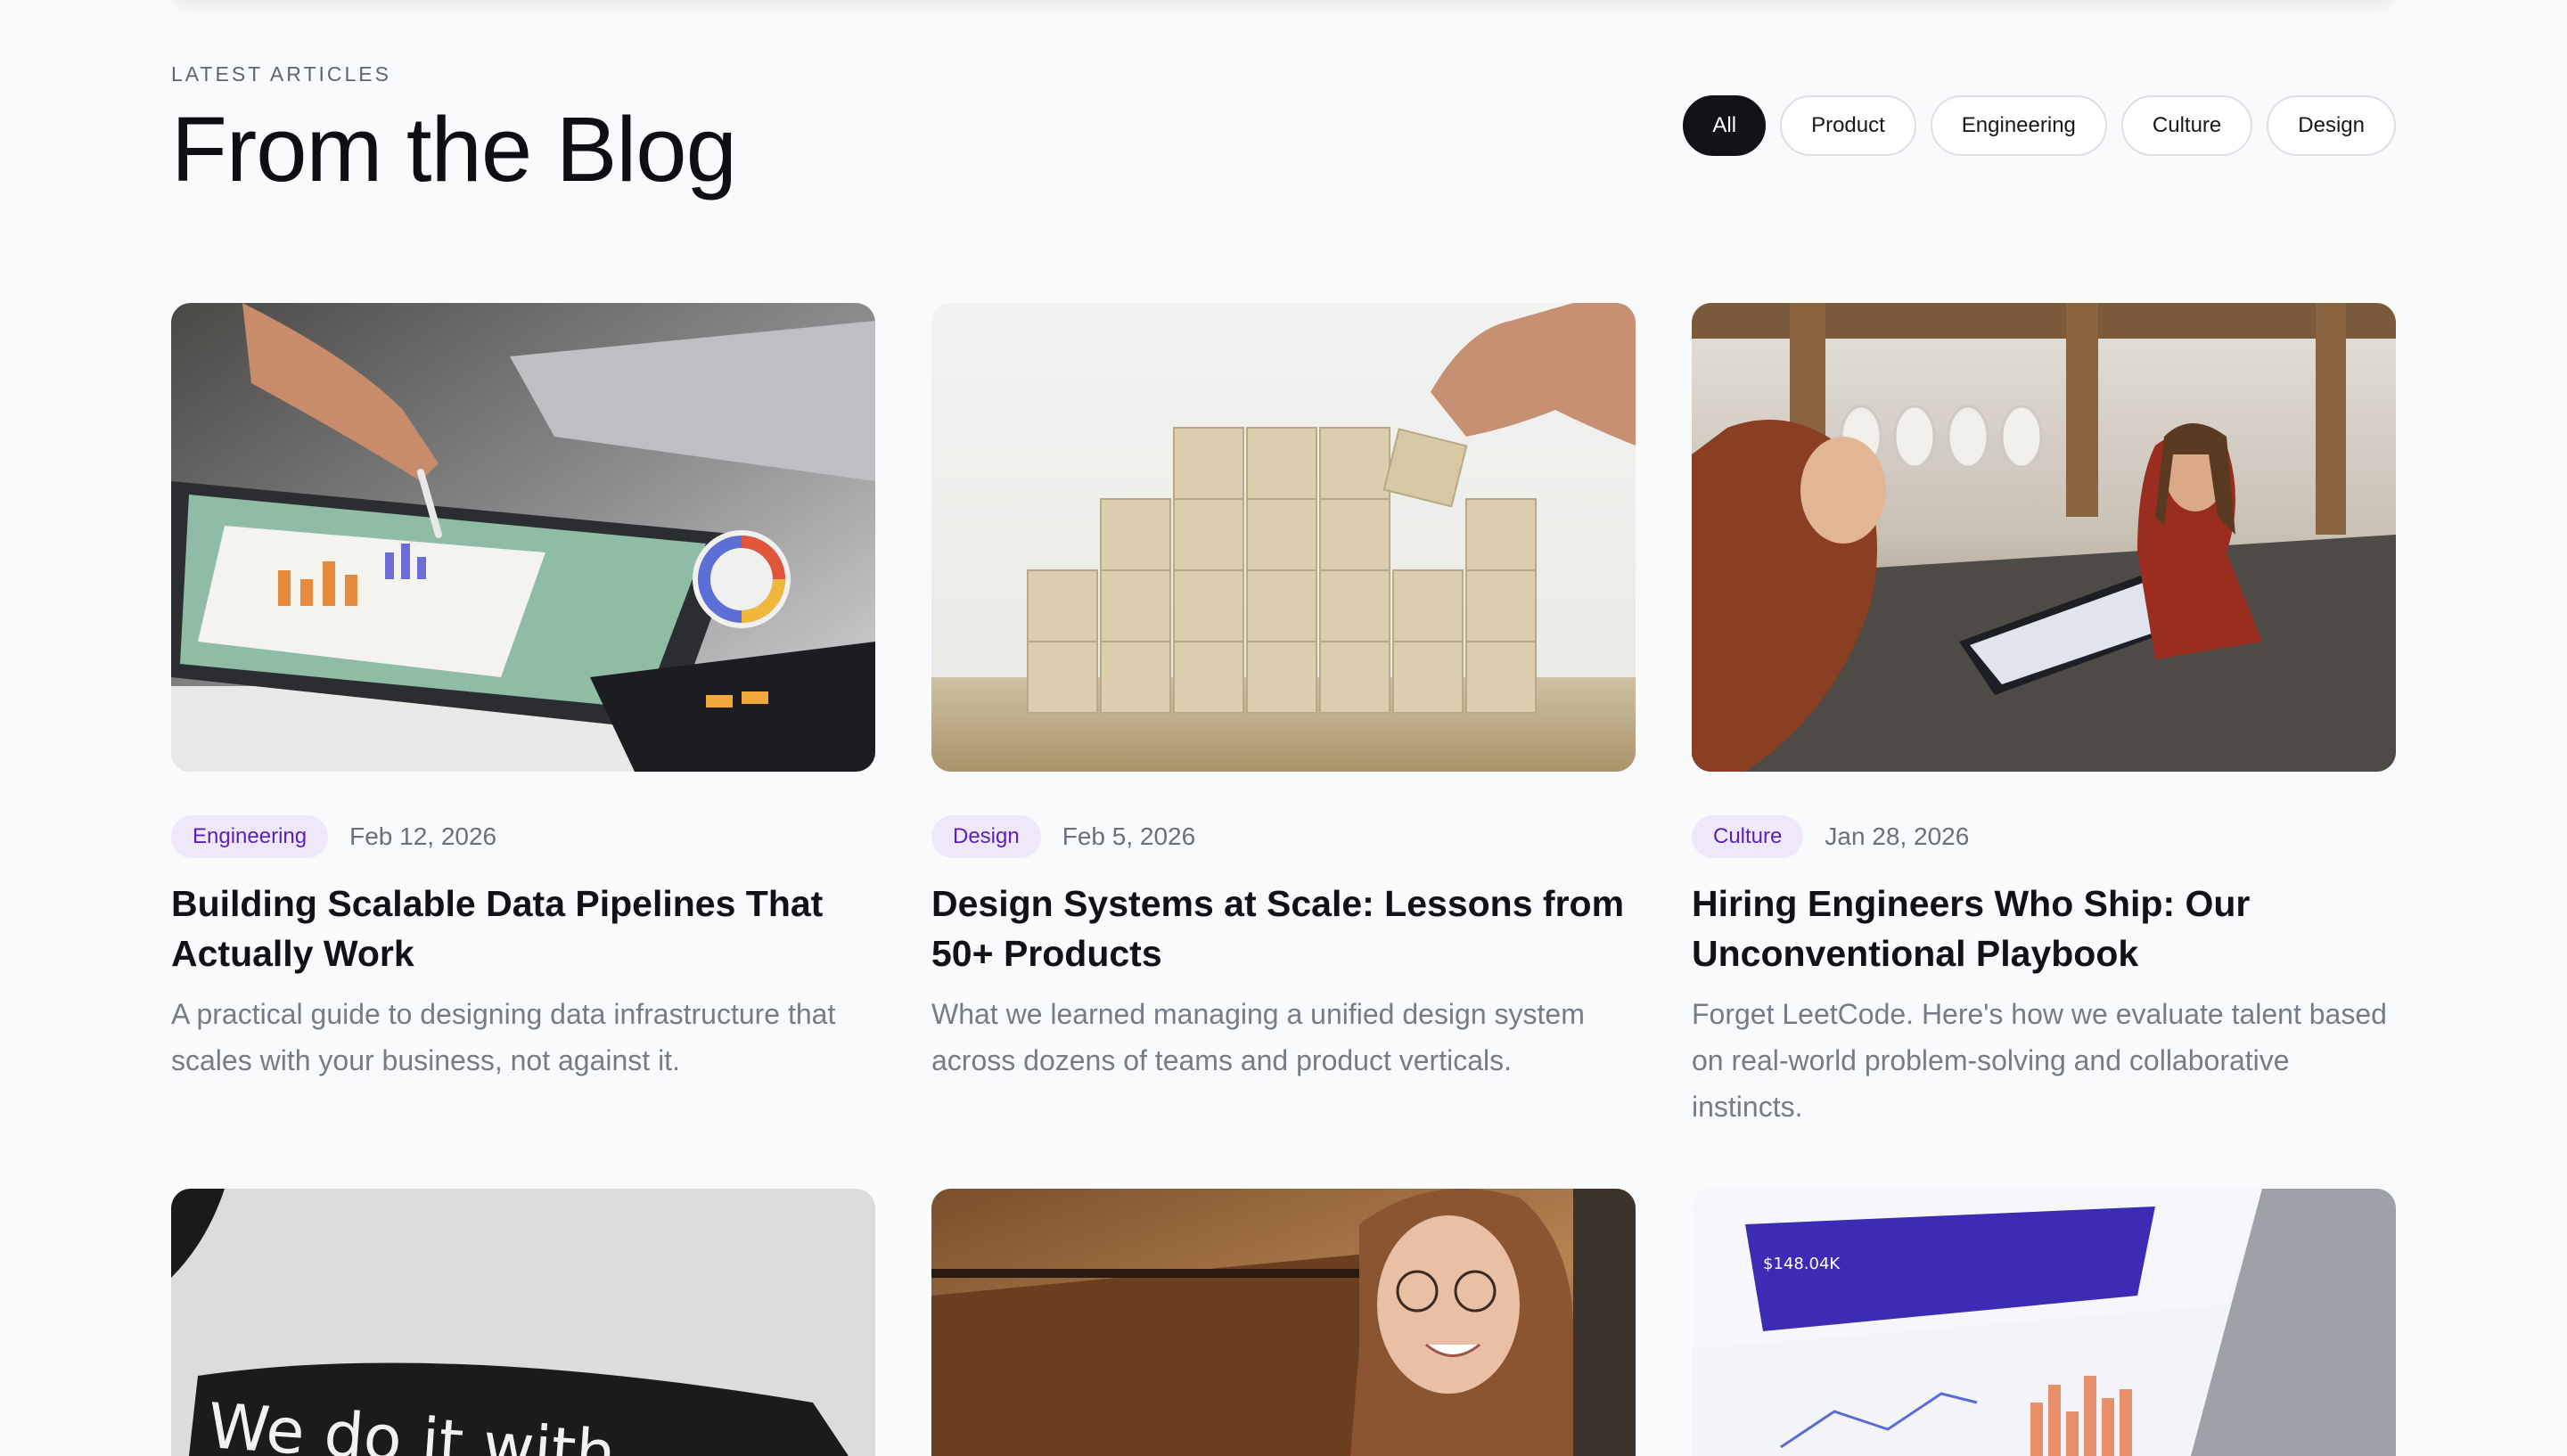  Describe the element at coordinates (423, 836) in the screenshot. I see `publish-date: Feb 12, 2026` at that location.